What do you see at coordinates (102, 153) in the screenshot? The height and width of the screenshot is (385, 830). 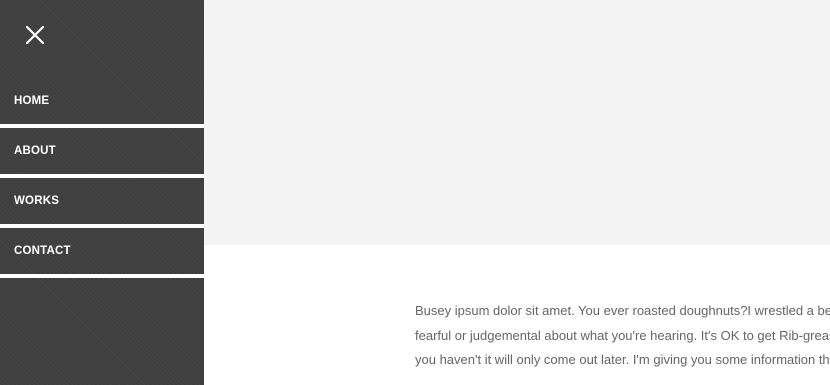 I see `nav-item-about: ABOUT` at bounding box center [102, 153].